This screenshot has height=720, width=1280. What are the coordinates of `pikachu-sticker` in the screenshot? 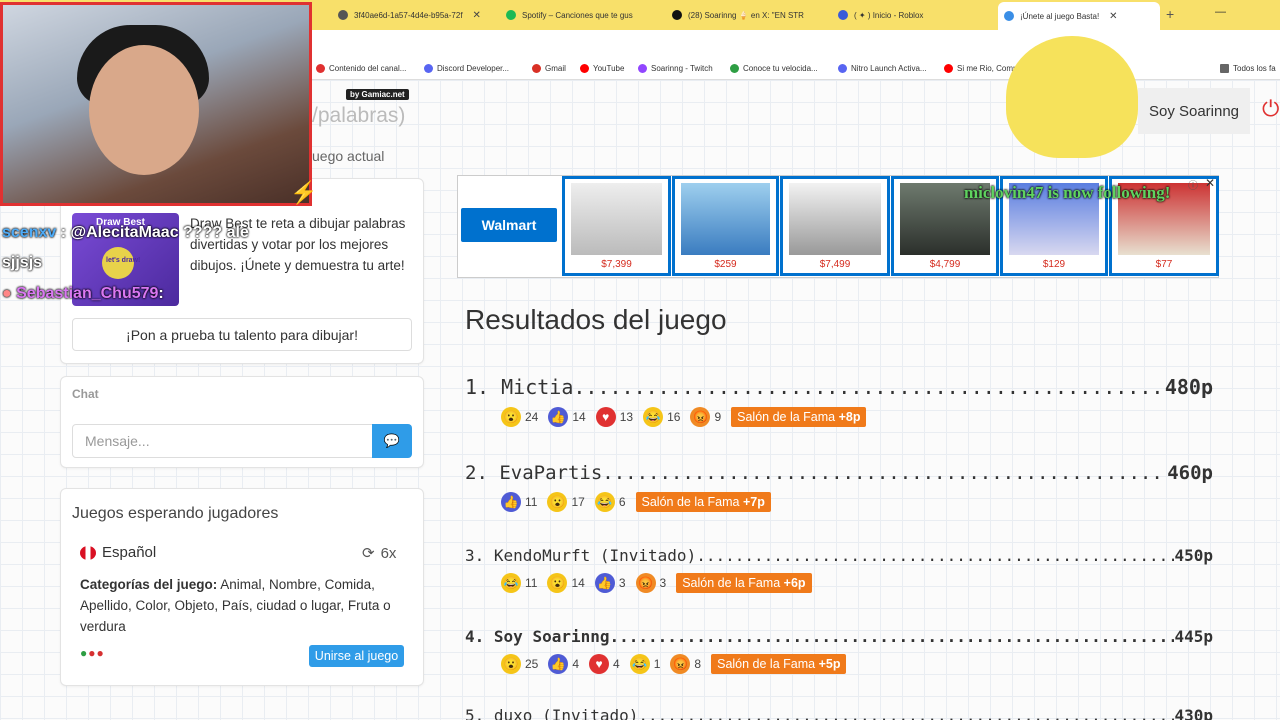 It's located at (1072, 97).